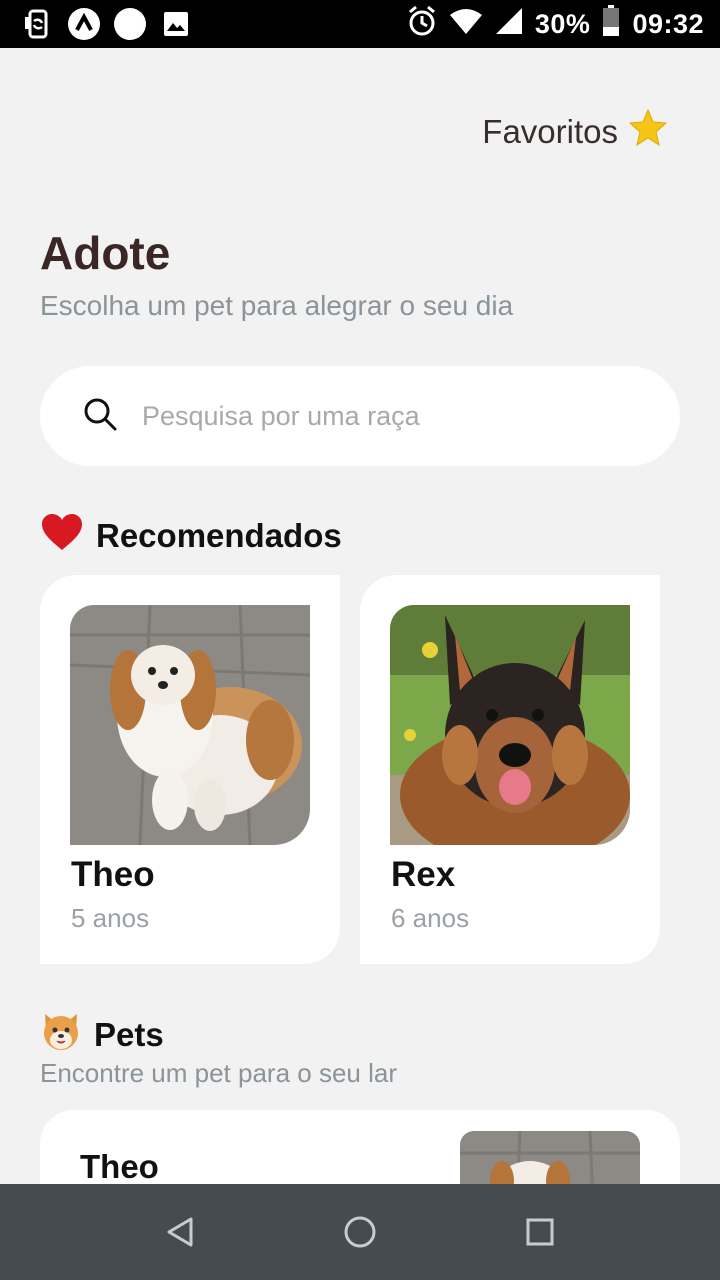 The height and width of the screenshot is (1280, 720). I want to click on navigation-bar, so click(360, 1232).